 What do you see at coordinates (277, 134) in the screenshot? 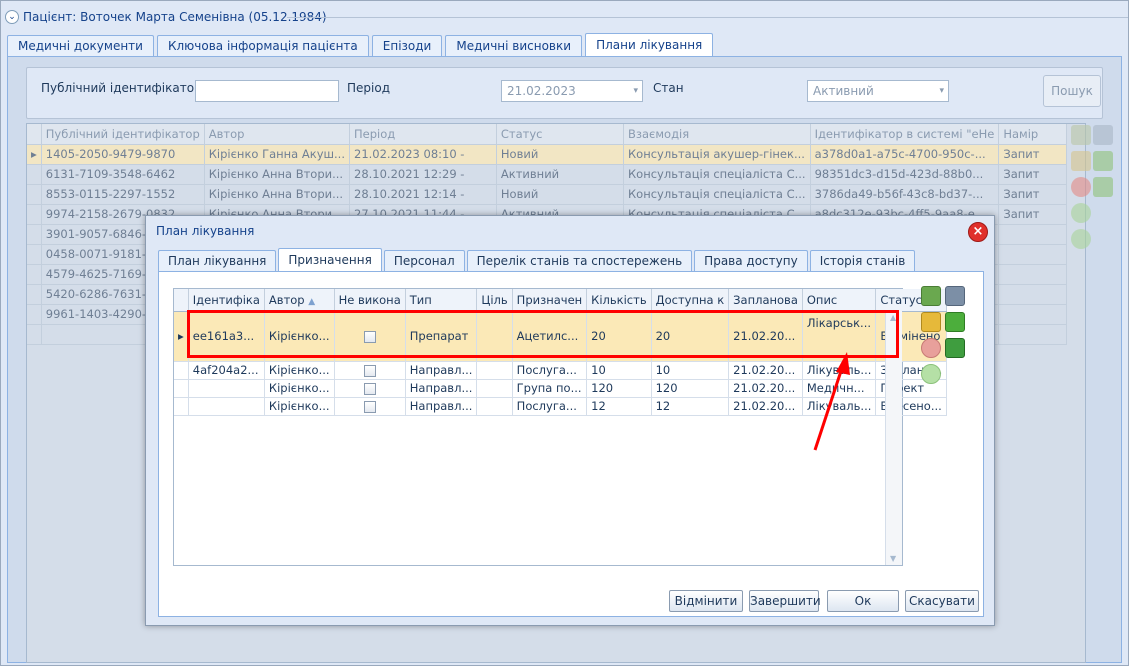
I see `col-author: Автор` at bounding box center [277, 134].